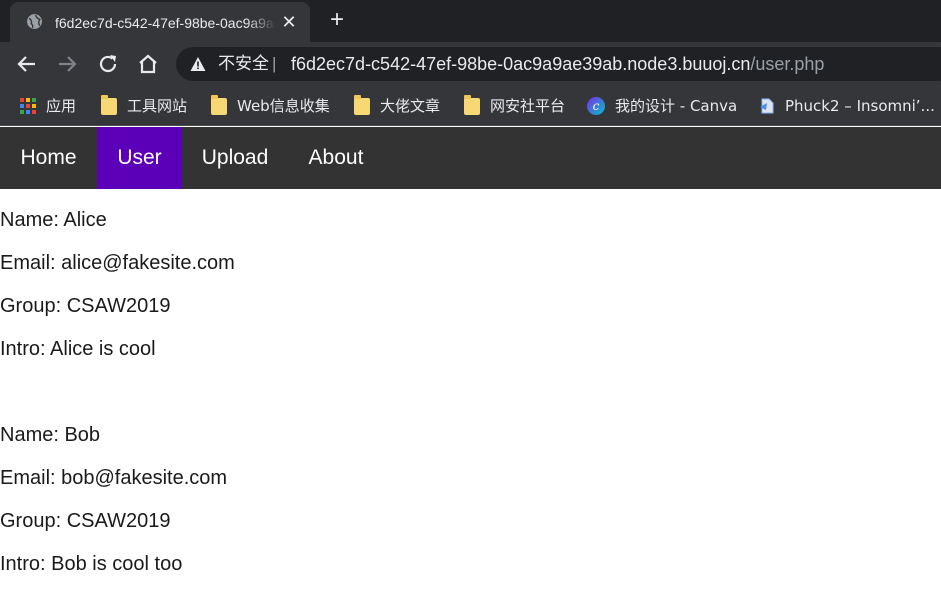 The height and width of the screenshot is (608, 941). What do you see at coordinates (61, 106) in the screenshot?
I see `bookmark-label: 应用` at bounding box center [61, 106].